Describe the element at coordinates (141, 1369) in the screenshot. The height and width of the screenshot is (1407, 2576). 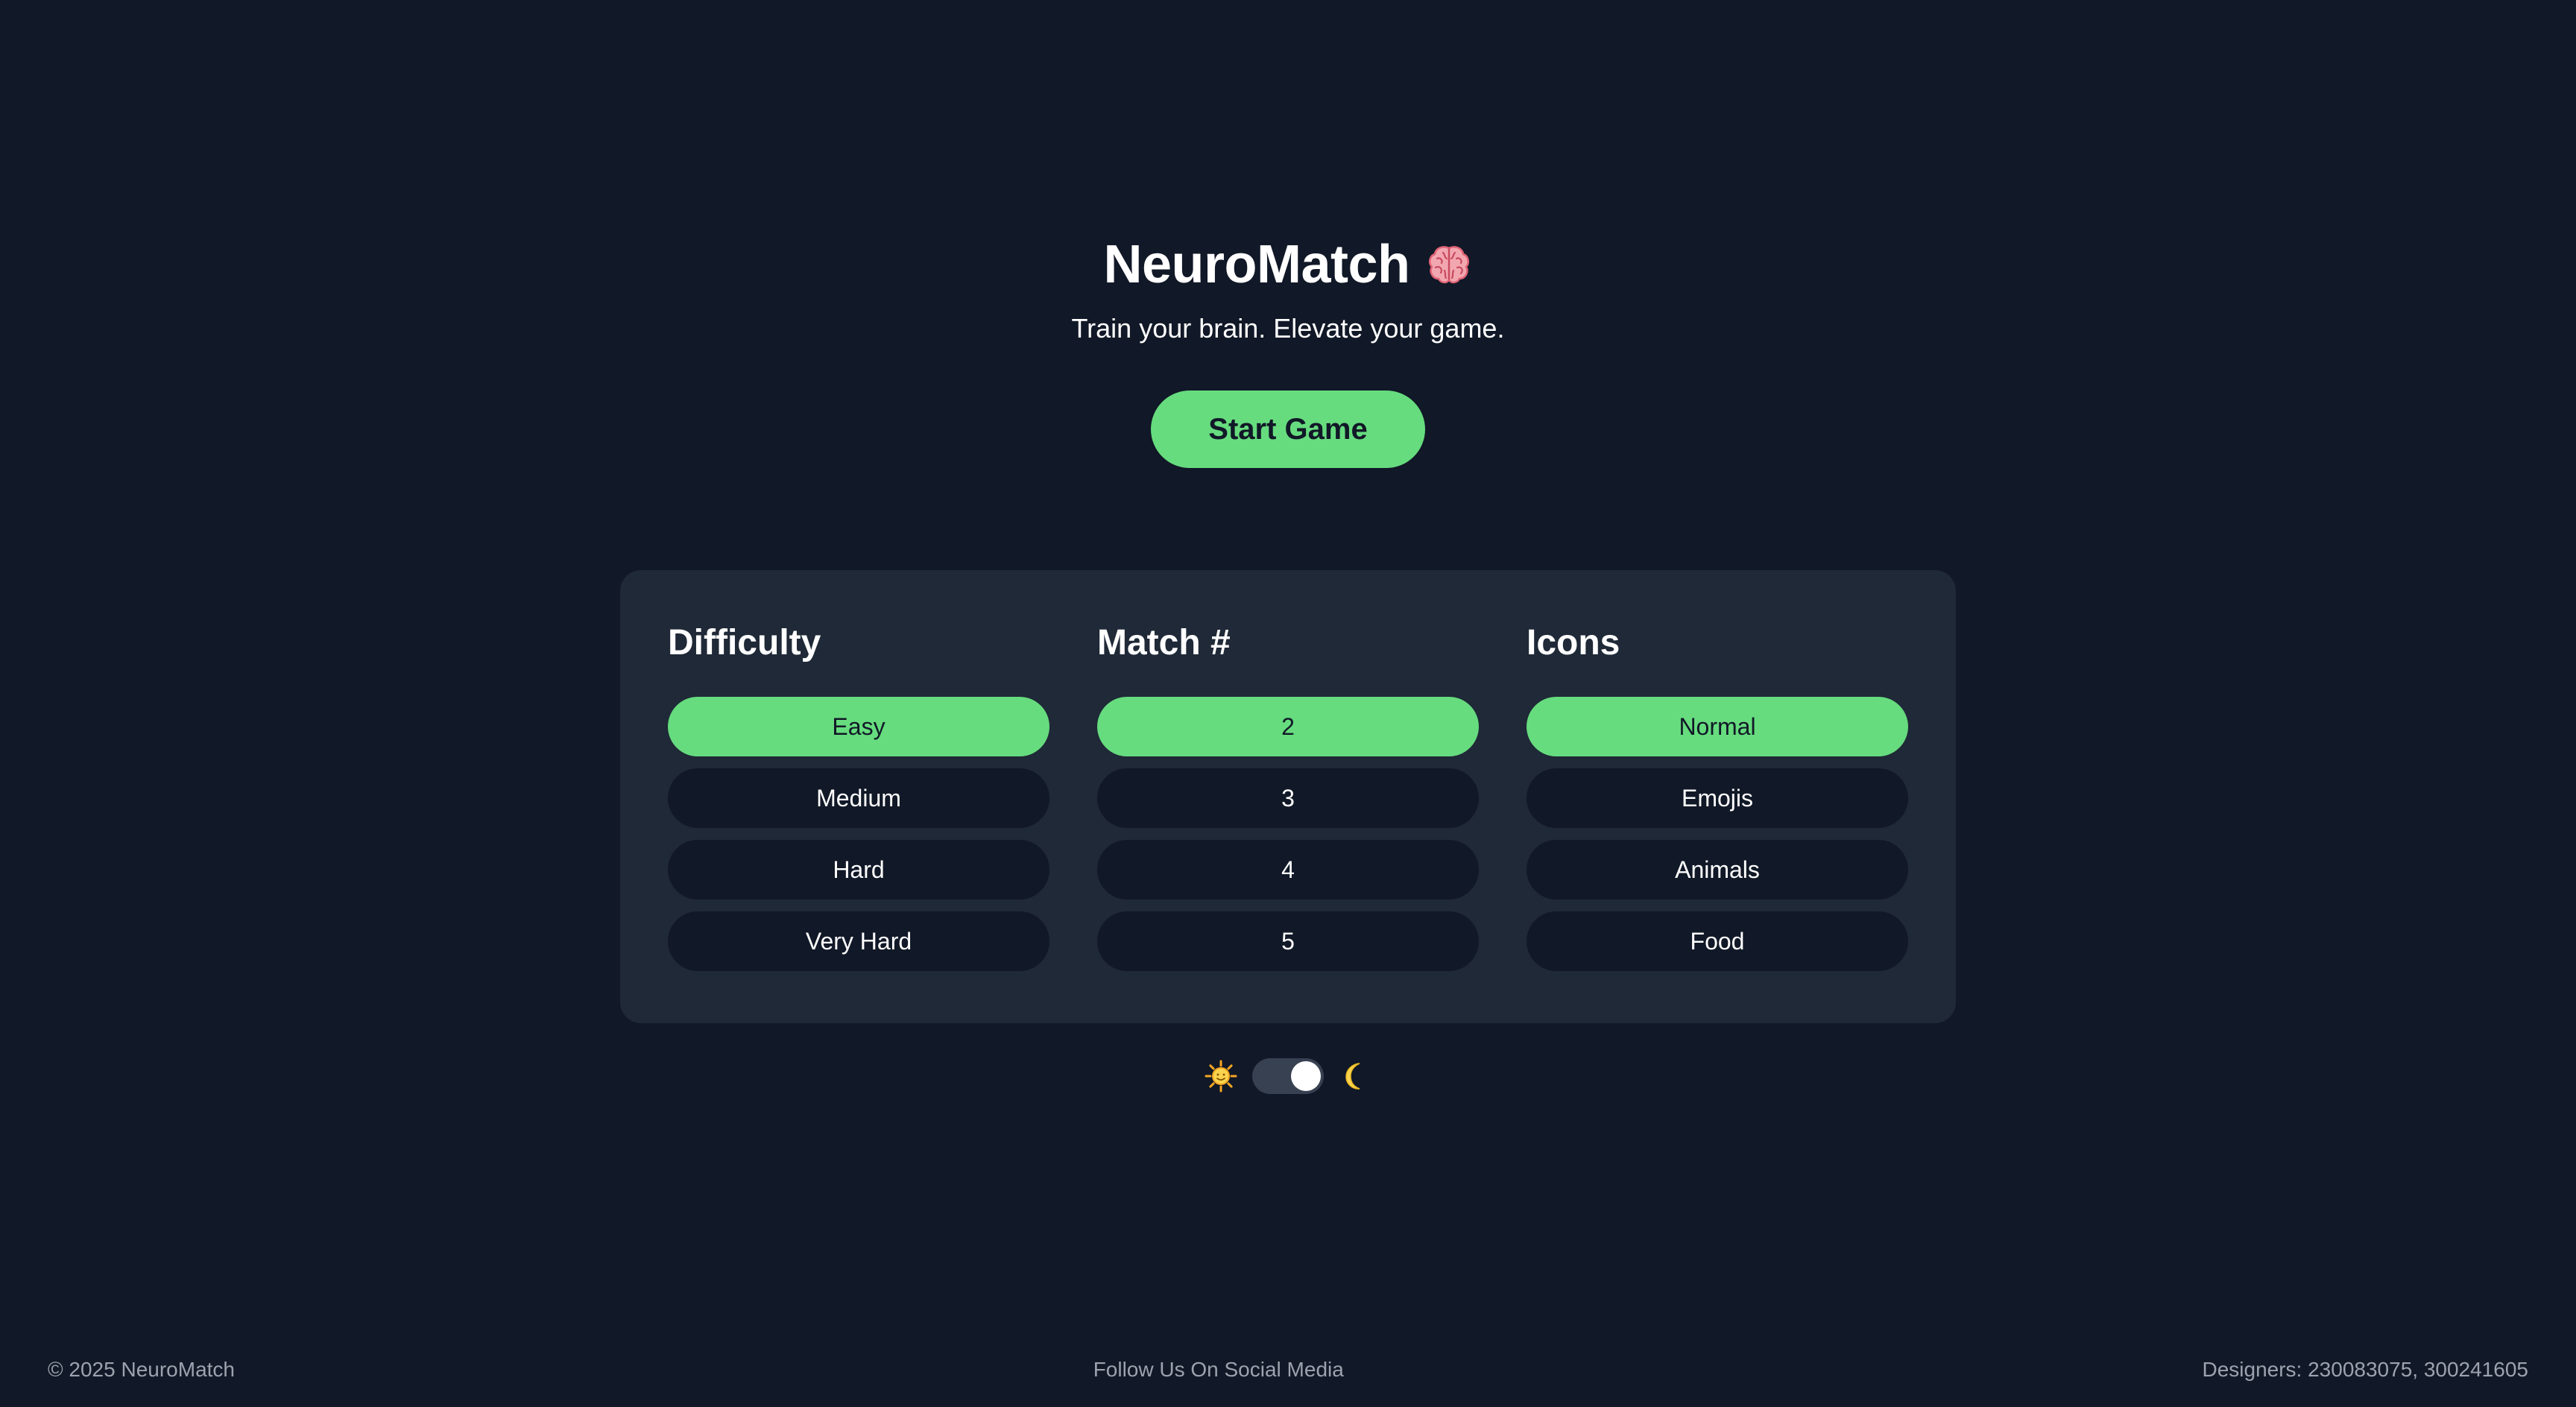
I see `footer-copyright: © 2025 NeuroMatch` at that location.